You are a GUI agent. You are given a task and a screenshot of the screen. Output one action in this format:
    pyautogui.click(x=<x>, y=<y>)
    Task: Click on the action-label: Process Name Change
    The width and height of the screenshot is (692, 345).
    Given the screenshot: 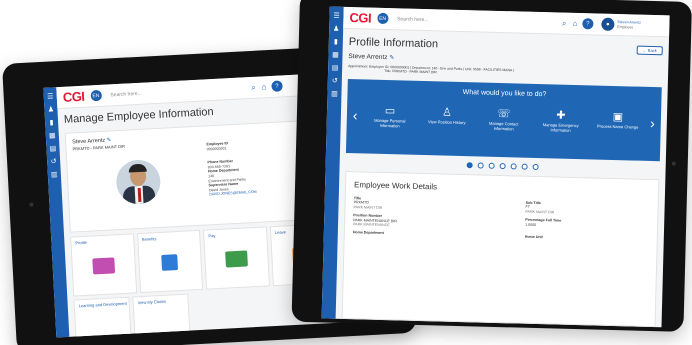 What is the action you would take?
    pyautogui.click(x=617, y=126)
    